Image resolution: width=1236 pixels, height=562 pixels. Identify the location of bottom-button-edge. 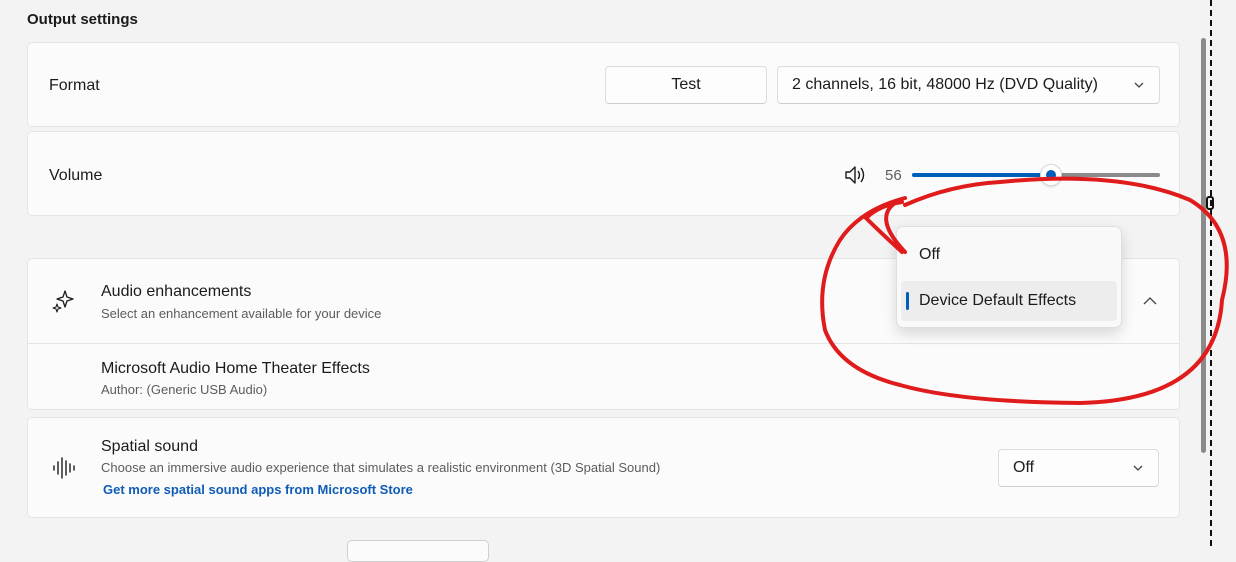
(418, 551).